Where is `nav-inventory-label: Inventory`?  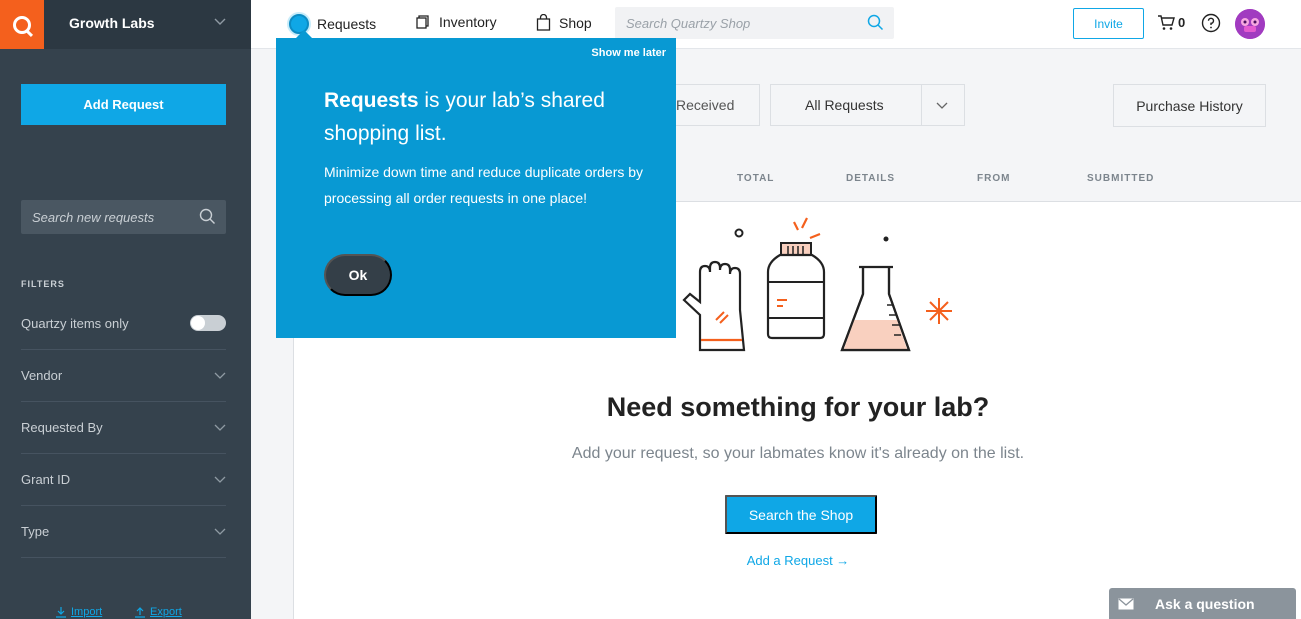 nav-inventory-label: Inventory is located at coordinates (468, 22).